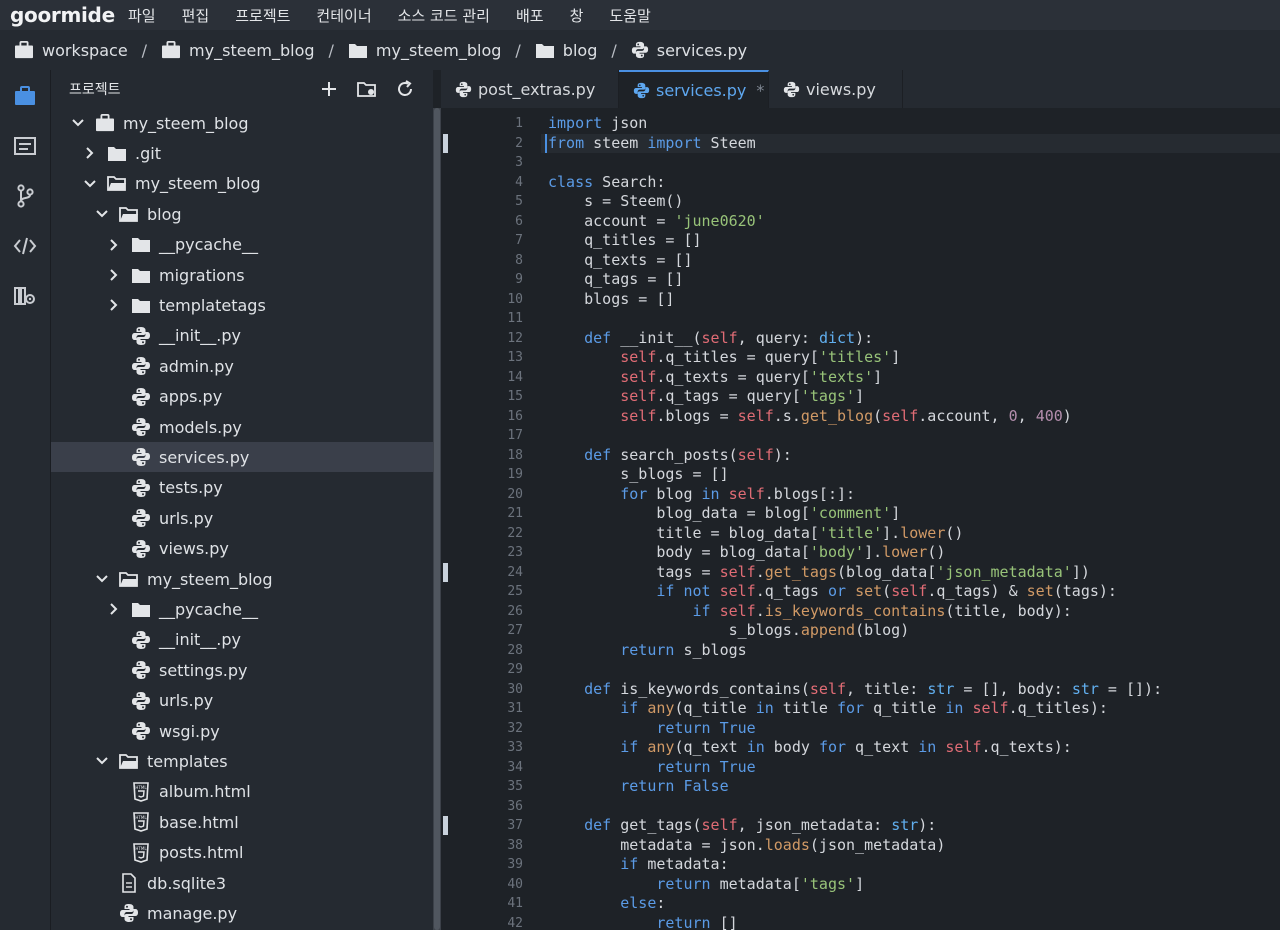  Describe the element at coordinates (405, 89) in the screenshot. I see `refresh-icon` at that location.